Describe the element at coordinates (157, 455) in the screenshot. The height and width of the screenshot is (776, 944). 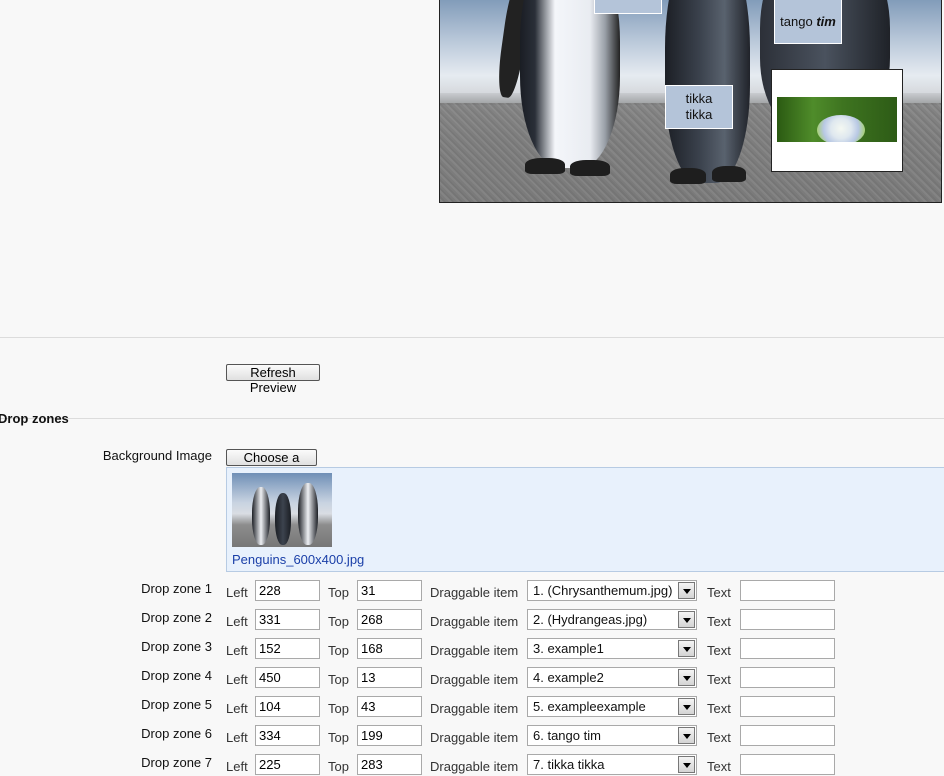
I see `background-image-label: Background Image` at that location.